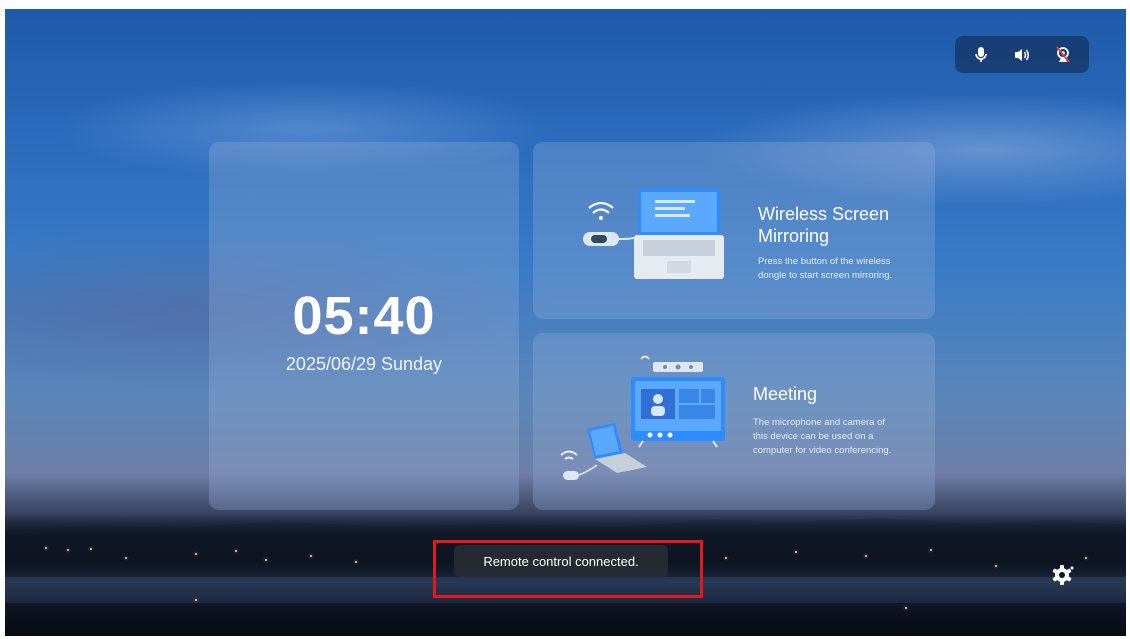 Image resolution: width=1130 pixels, height=639 pixels. Describe the element at coordinates (824, 225) in the screenshot. I see `wireless-mirroring-title: Wireless Screen Mirroring` at that location.